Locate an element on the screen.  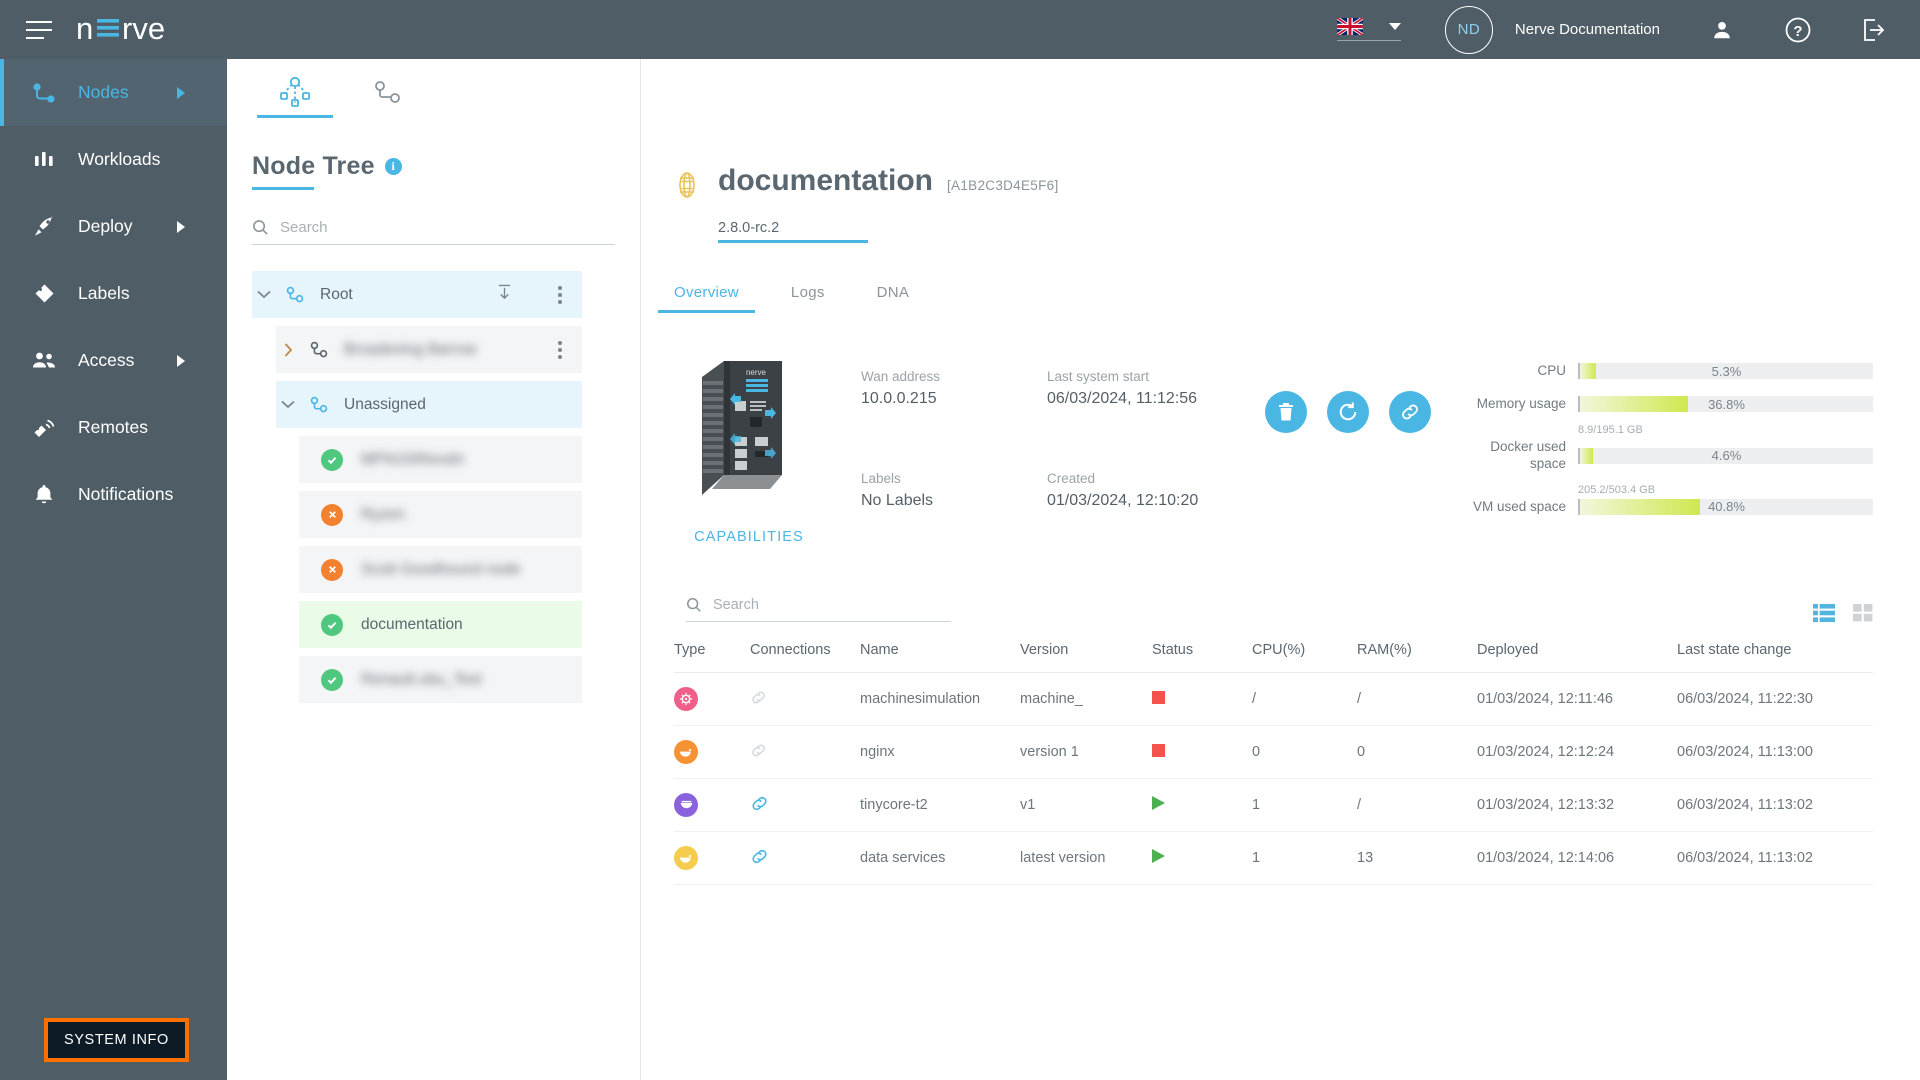
cell-ram: / is located at coordinates (1359, 699).